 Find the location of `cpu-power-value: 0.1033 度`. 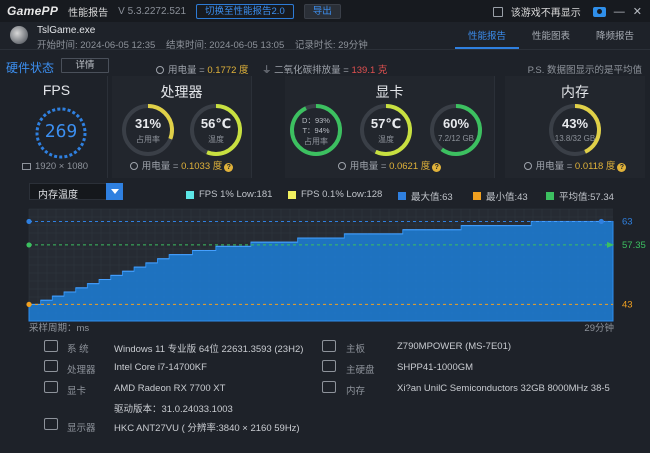

cpu-power-value: 0.1033 度 is located at coordinates (202, 166).